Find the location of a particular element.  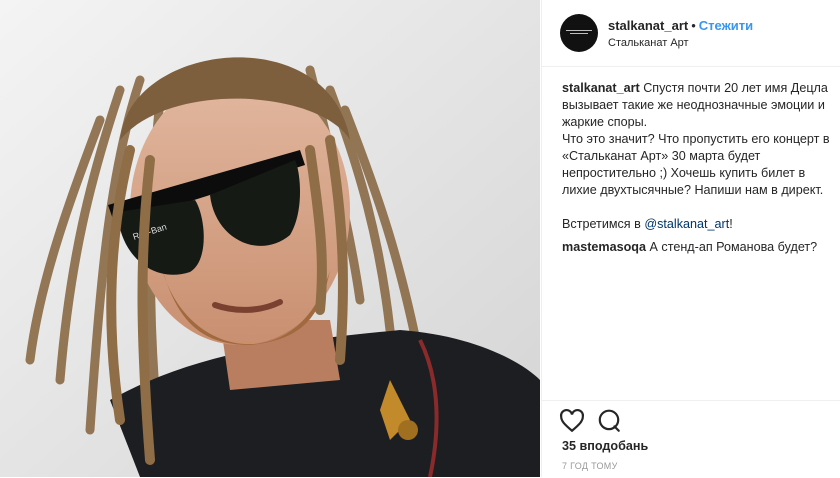

speech-bubble-icon is located at coordinates (609, 421).